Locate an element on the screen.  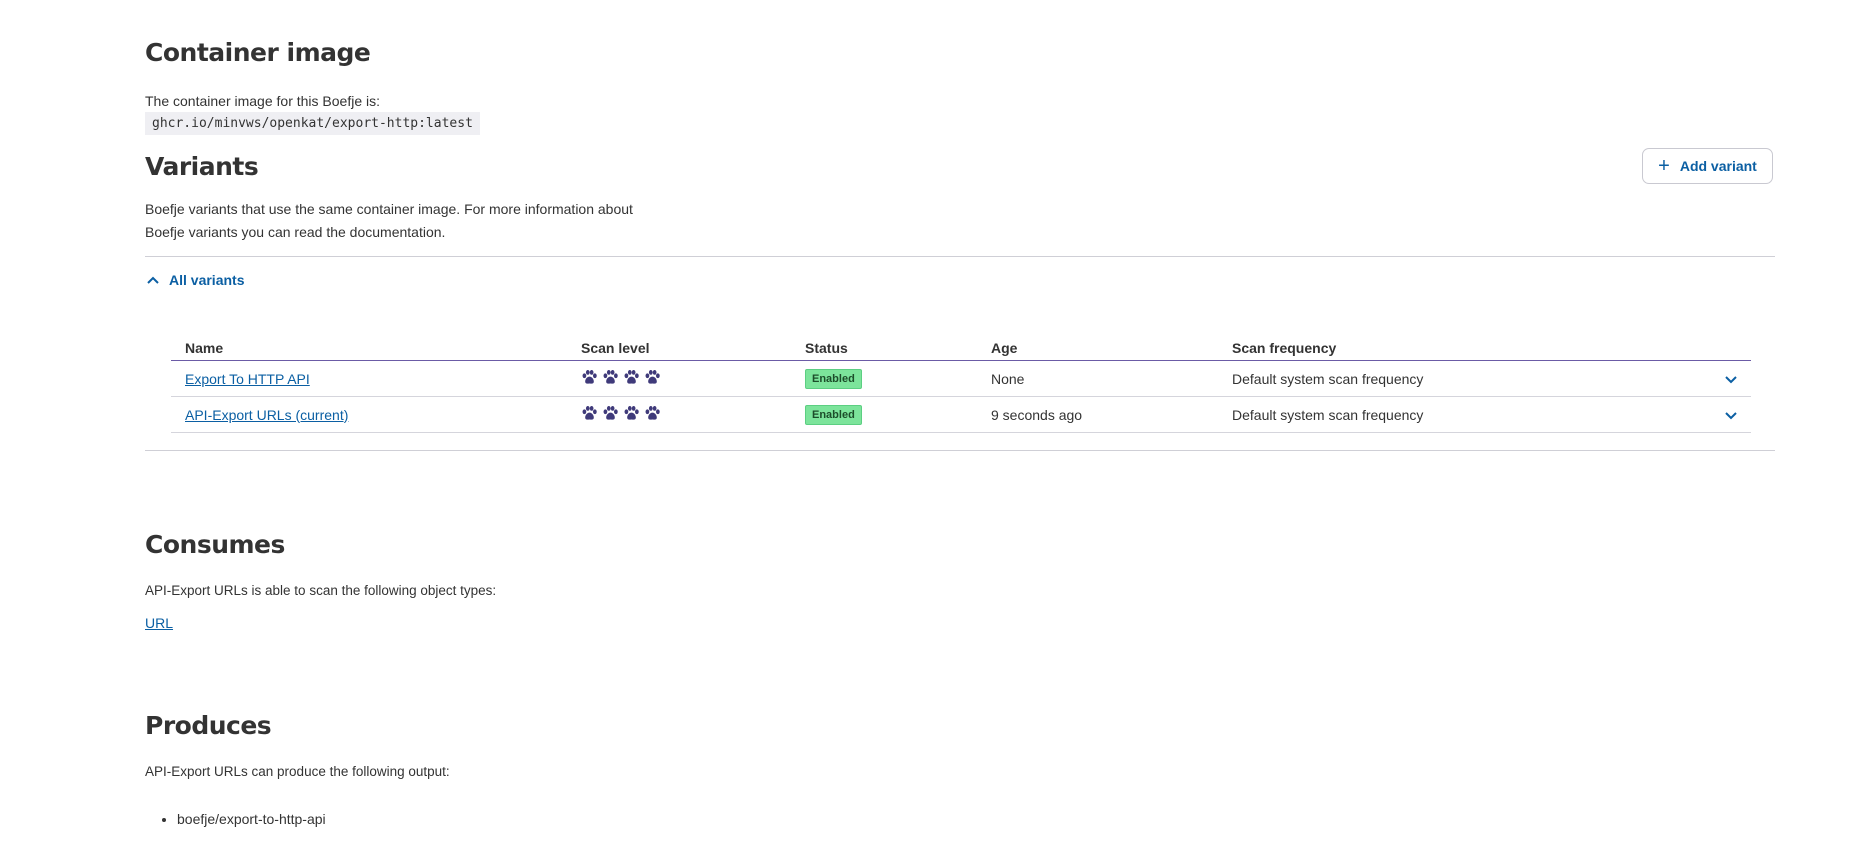
produces-list: boefje/export-to-http-api is located at coordinates (245, 819).